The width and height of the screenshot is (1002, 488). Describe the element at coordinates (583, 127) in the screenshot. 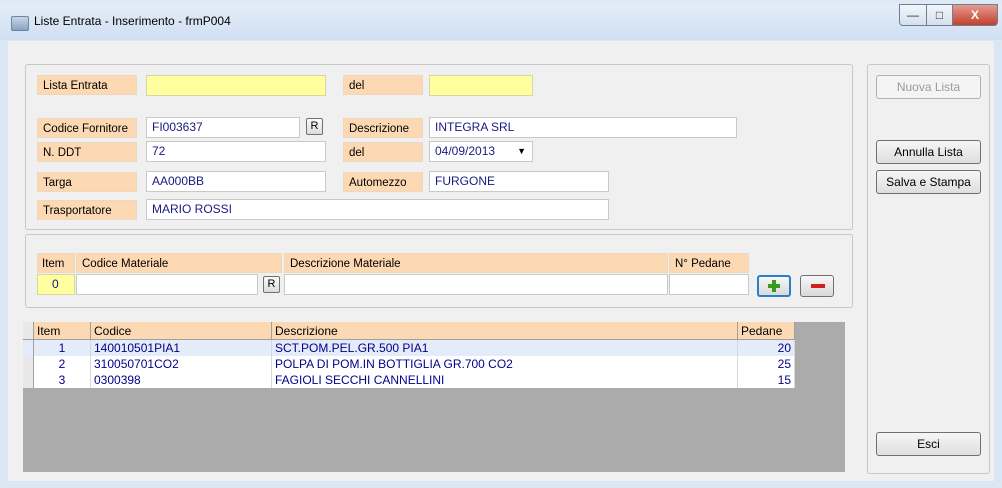

I see `descrizione-input: INTEGRA SRL` at that location.